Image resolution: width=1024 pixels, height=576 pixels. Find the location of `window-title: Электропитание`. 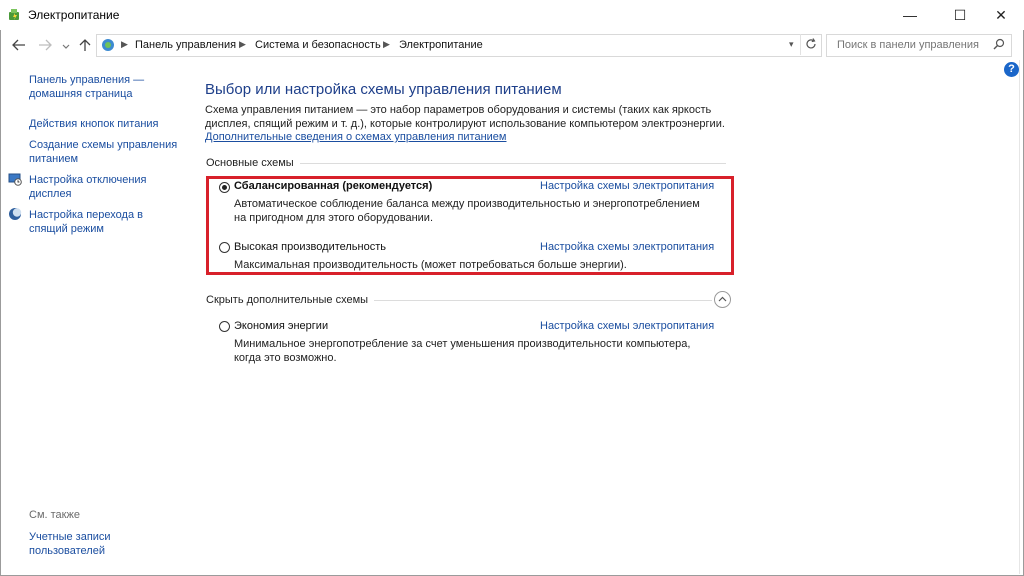

window-title: Электропитание is located at coordinates (74, 15).